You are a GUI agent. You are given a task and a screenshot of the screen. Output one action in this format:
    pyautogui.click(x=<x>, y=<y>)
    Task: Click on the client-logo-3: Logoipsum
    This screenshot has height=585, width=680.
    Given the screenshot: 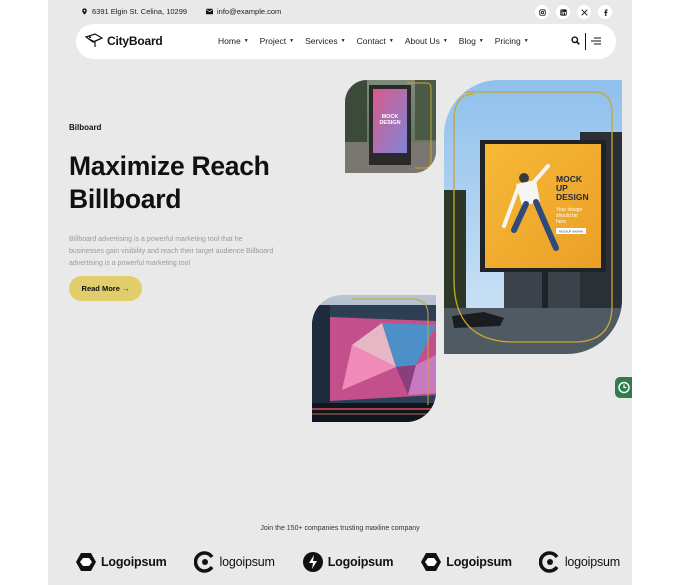 What is the action you would take?
    pyautogui.click(x=348, y=562)
    